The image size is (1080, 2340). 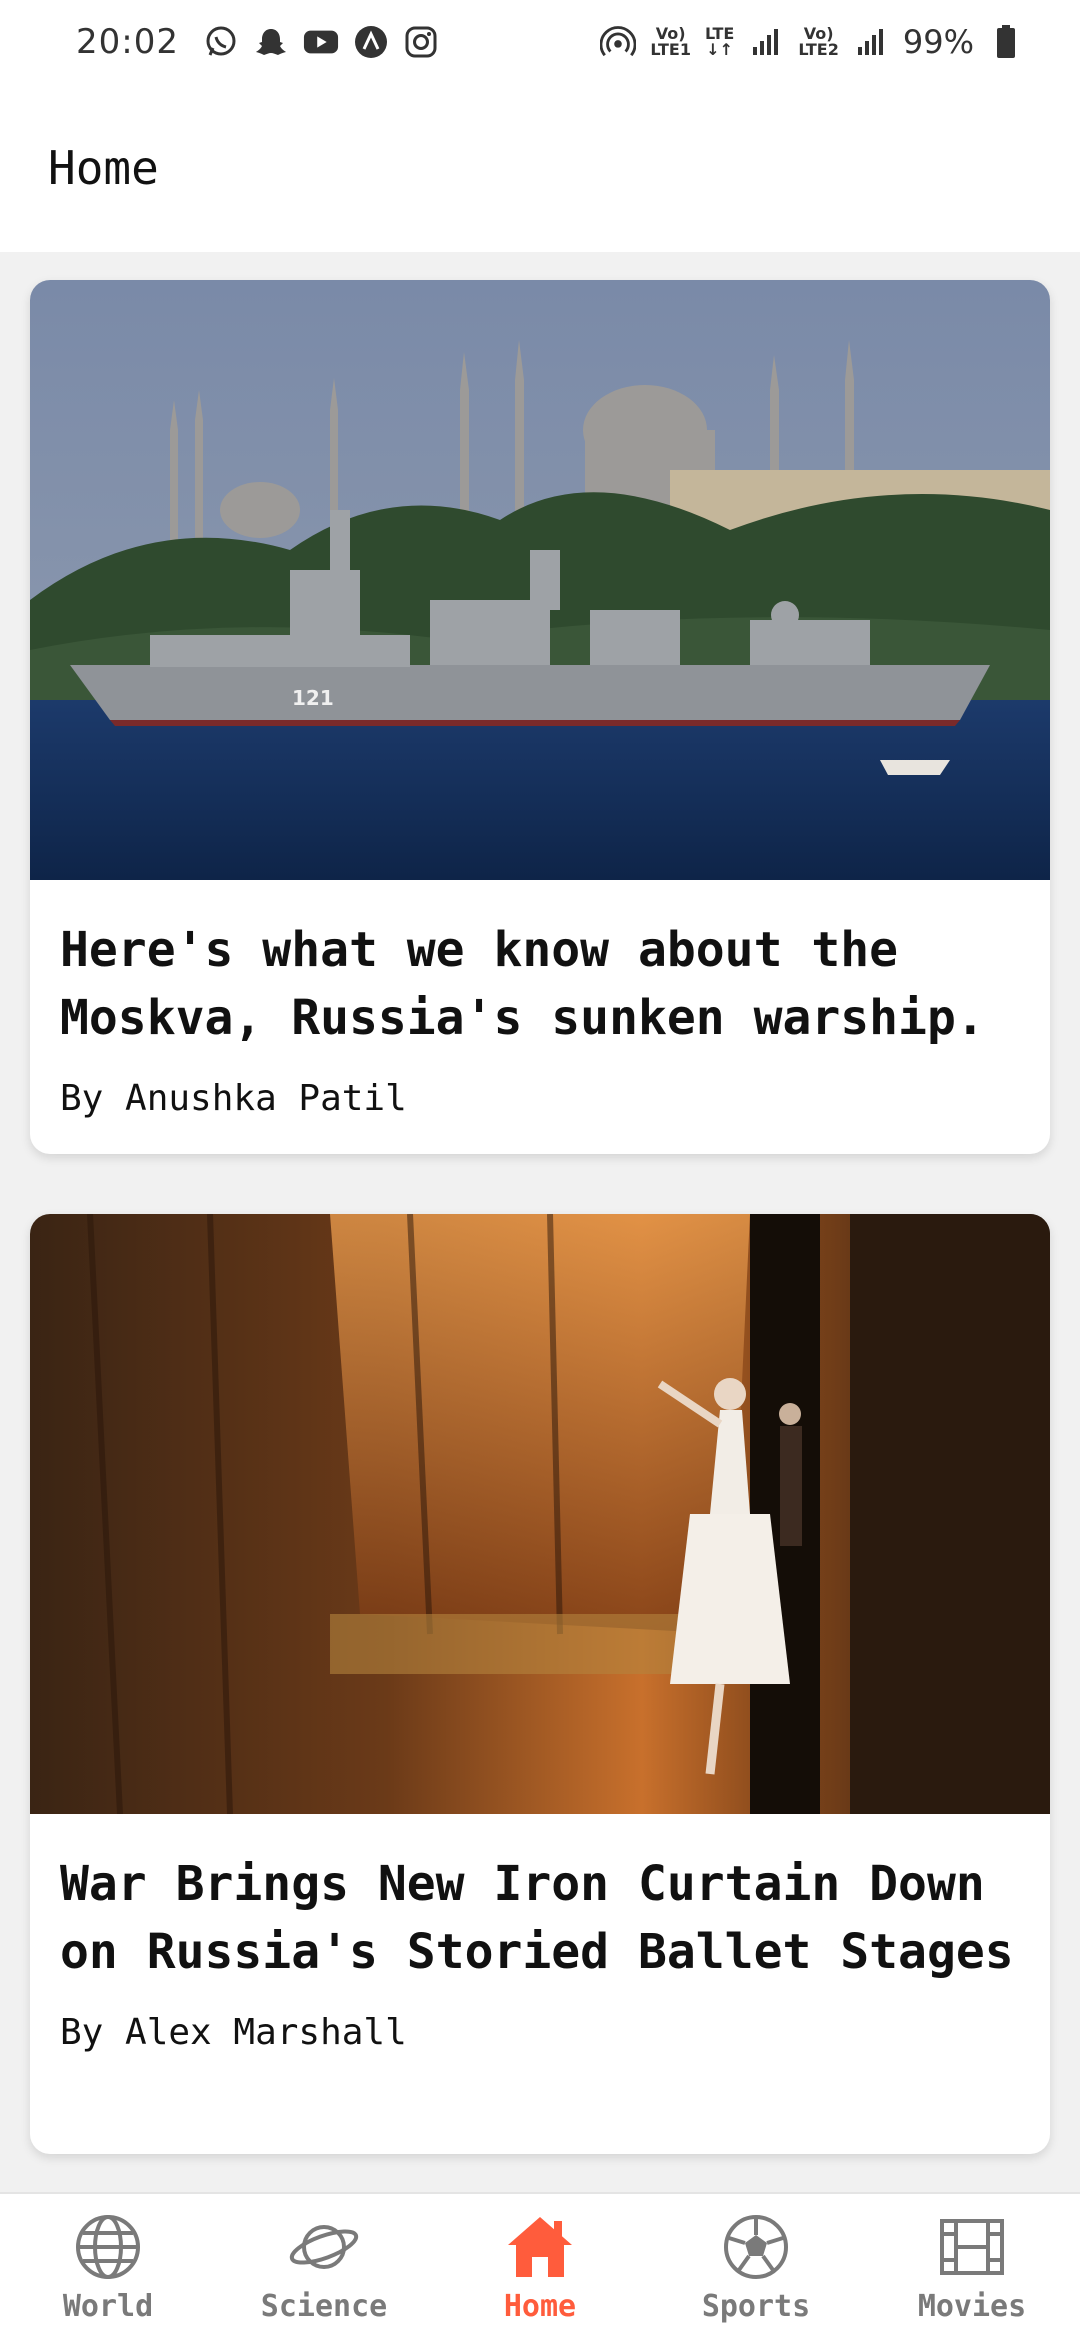 I want to click on signal-icon, so click(x=766, y=42).